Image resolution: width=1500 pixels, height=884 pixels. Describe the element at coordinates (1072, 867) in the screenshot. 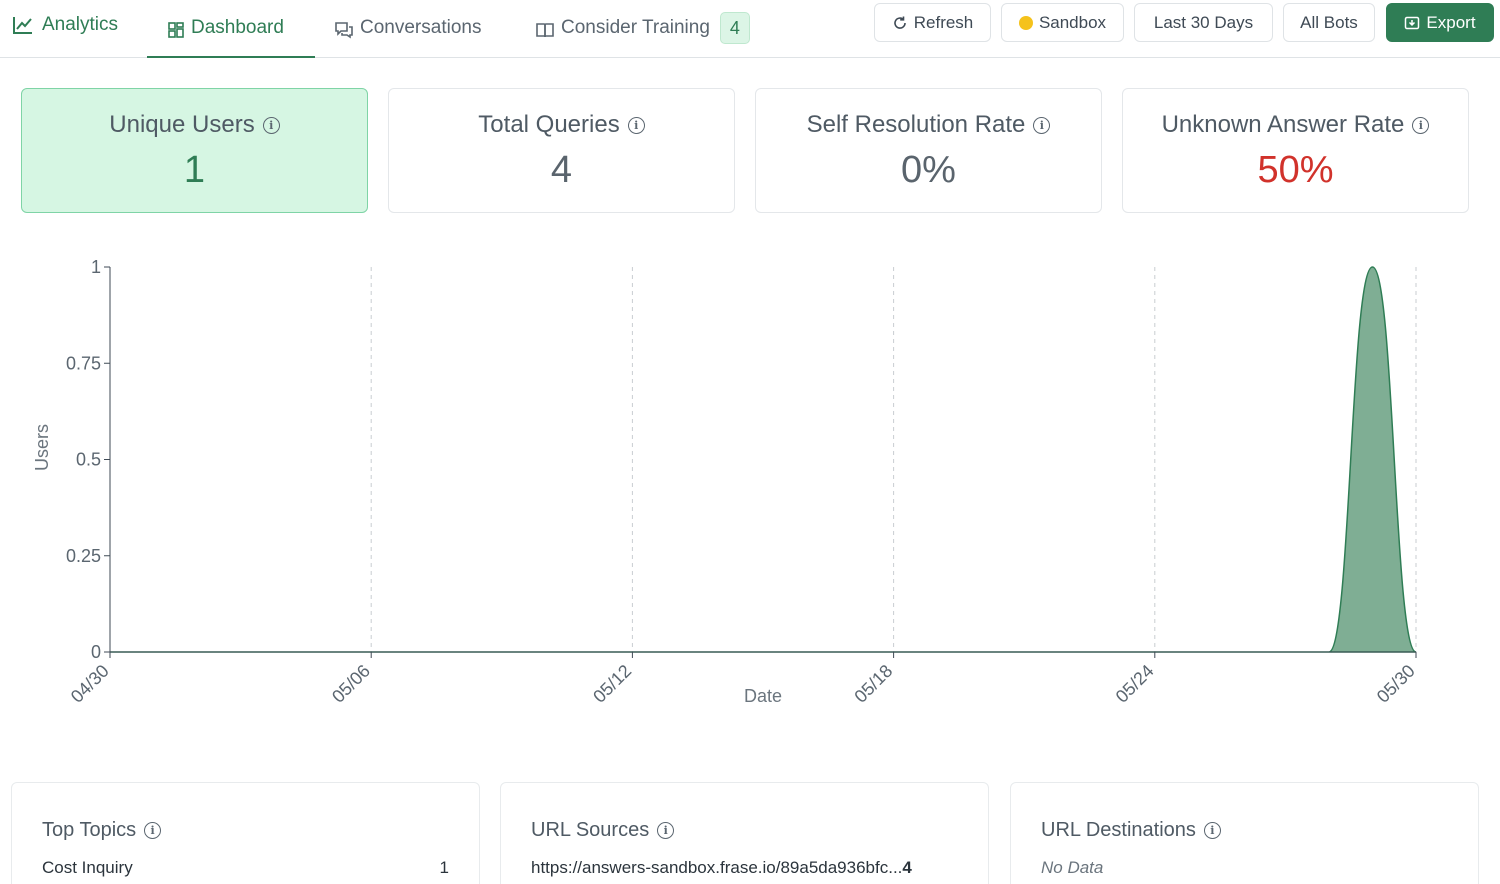

I see `empty-state-text: No Data` at that location.